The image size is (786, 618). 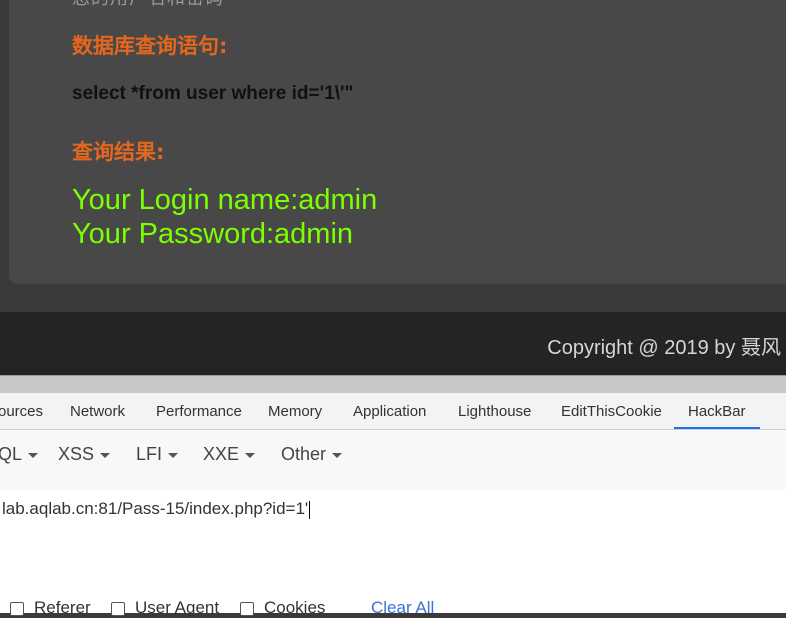 I want to click on tab-memory: Memory, so click(x=295, y=411).